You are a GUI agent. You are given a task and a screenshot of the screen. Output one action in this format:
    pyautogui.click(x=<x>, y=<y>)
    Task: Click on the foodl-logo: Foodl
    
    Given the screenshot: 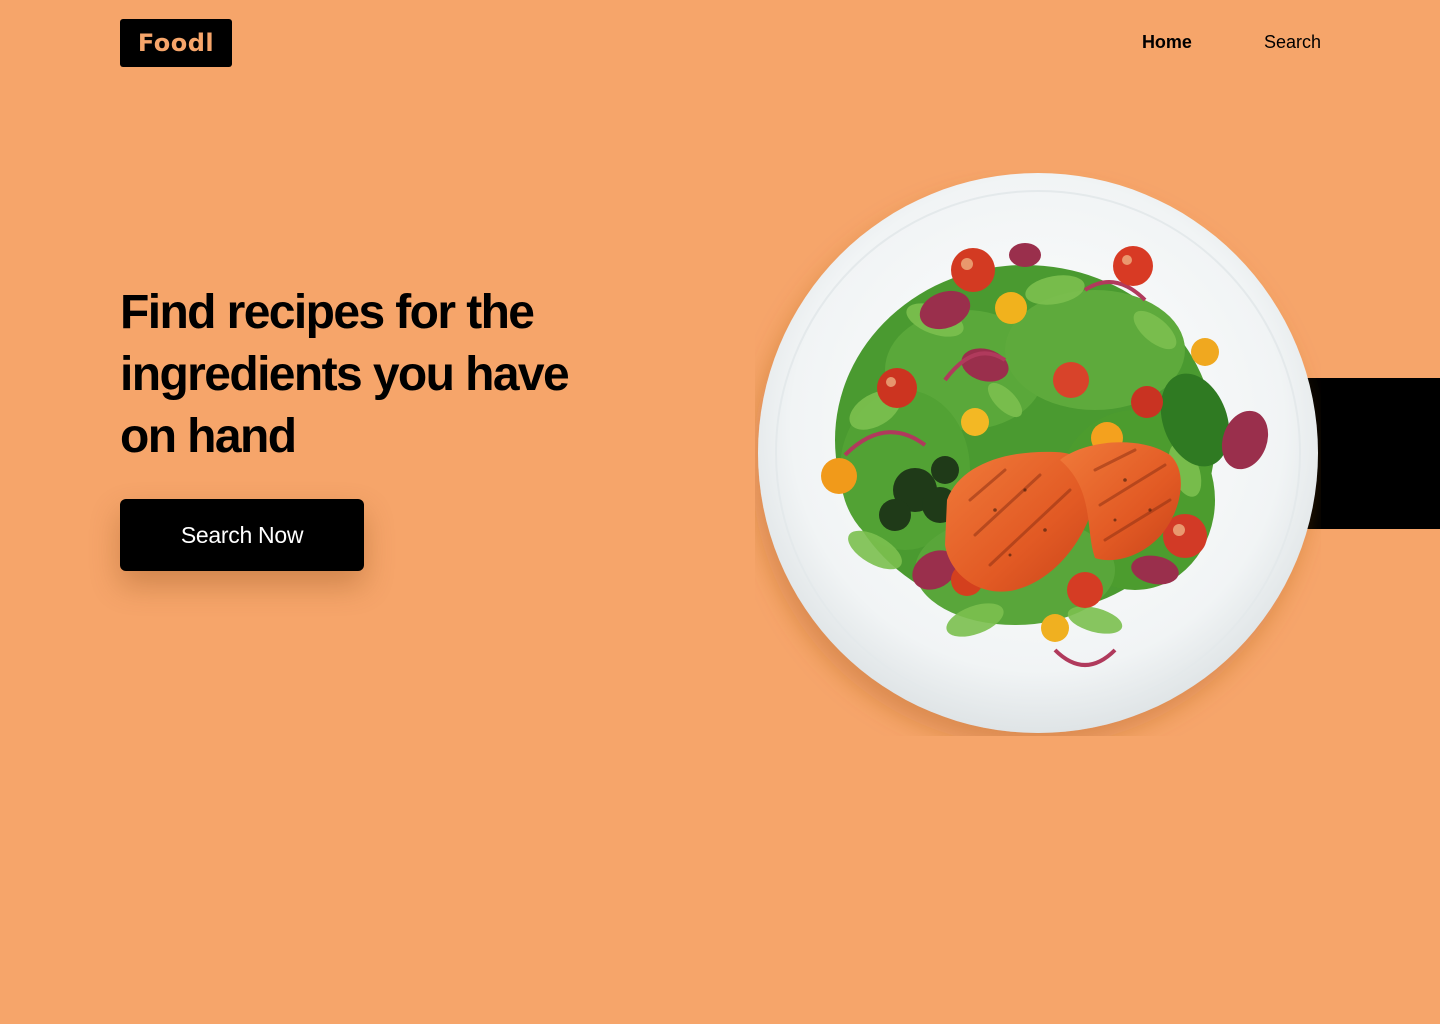 What is the action you would take?
    pyautogui.click(x=176, y=43)
    